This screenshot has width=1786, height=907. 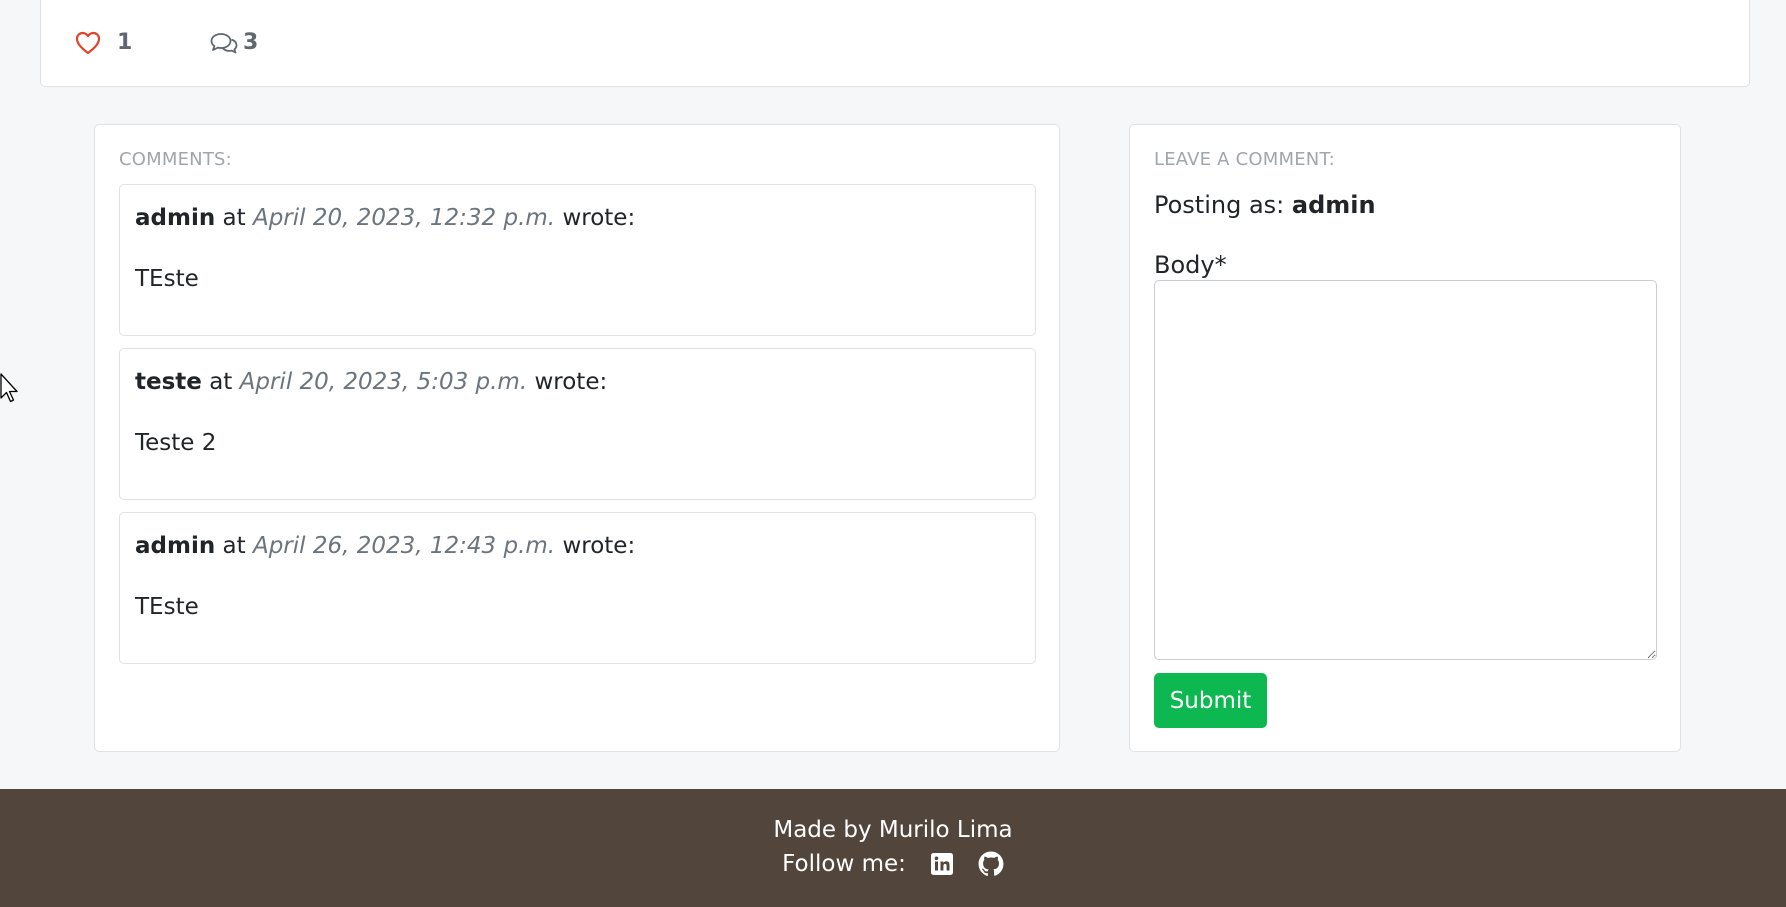 I want to click on comment-date: April 26, 2023, 12:43 p.m., so click(x=404, y=546).